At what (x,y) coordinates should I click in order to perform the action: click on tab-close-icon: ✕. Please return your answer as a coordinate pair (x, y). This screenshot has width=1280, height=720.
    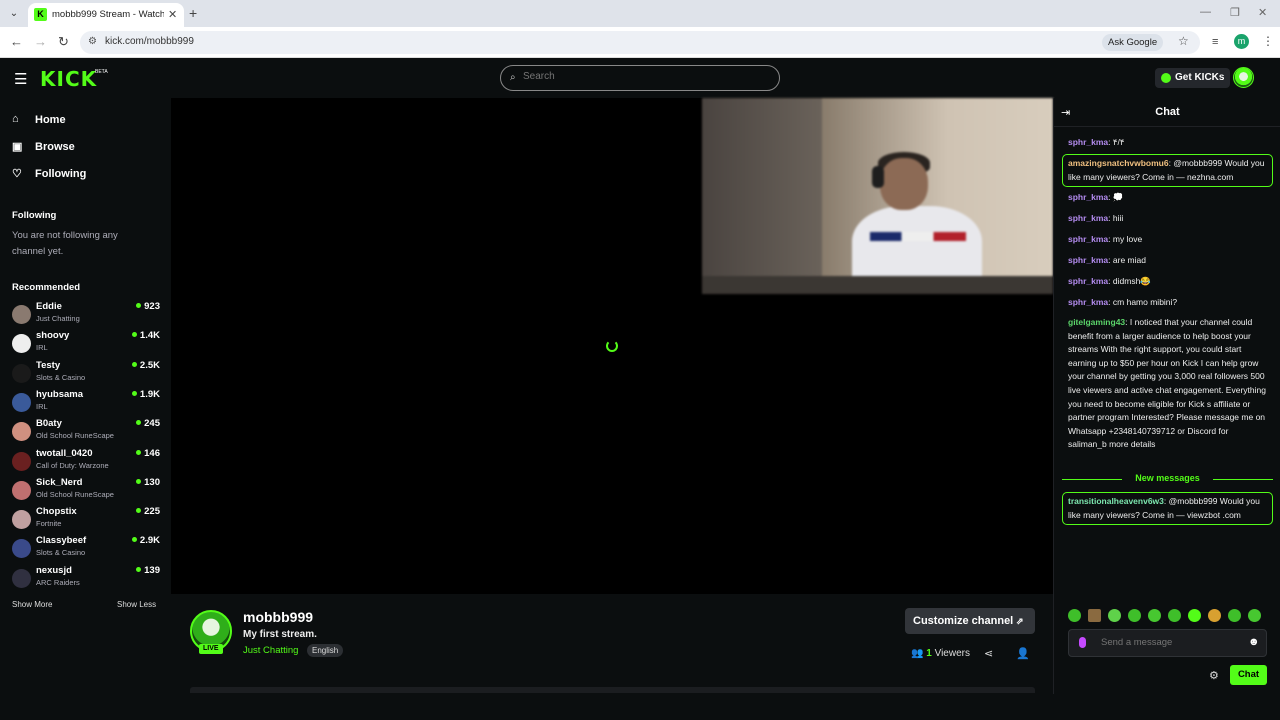
    Looking at the image, I should click on (172, 14).